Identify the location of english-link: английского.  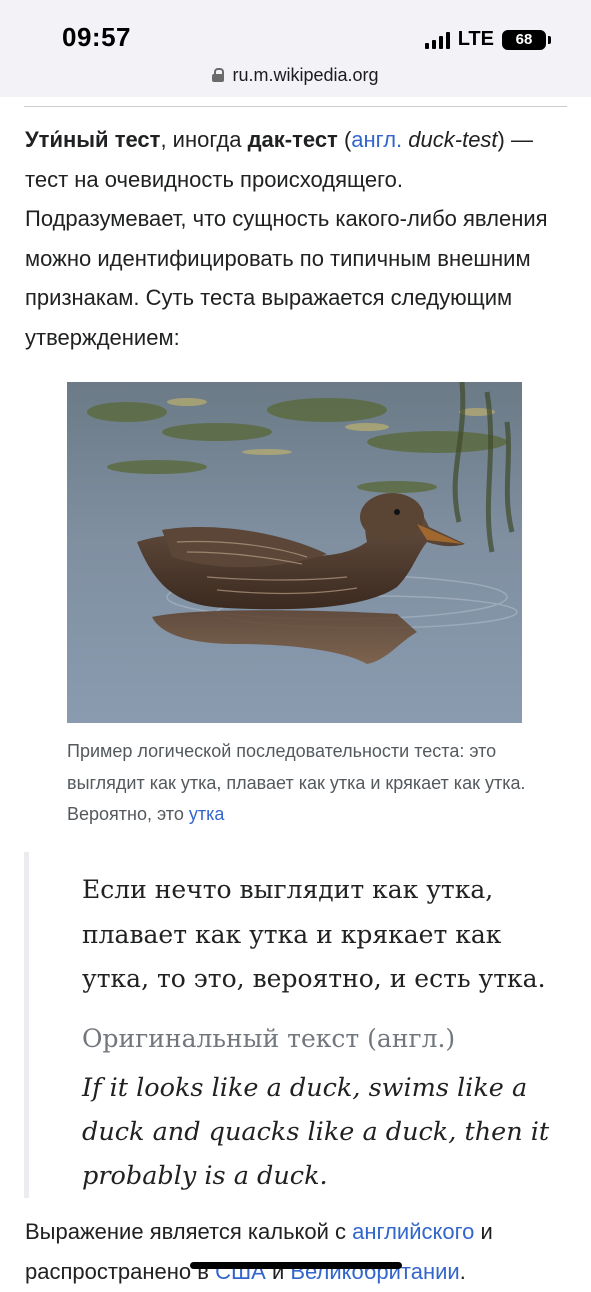
(413, 1231).